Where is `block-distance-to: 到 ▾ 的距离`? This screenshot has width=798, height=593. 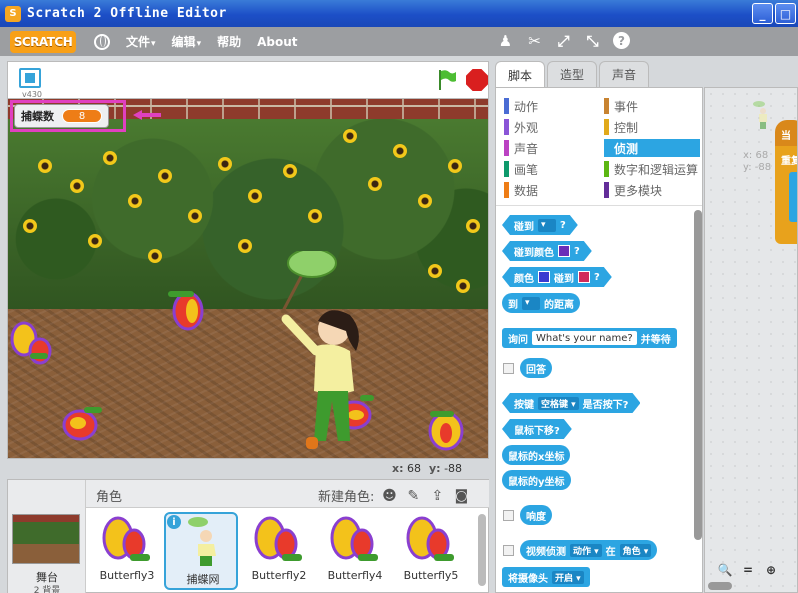
block-distance-to: 到 ▾ 的距离 is located at coordinates (541, 303).